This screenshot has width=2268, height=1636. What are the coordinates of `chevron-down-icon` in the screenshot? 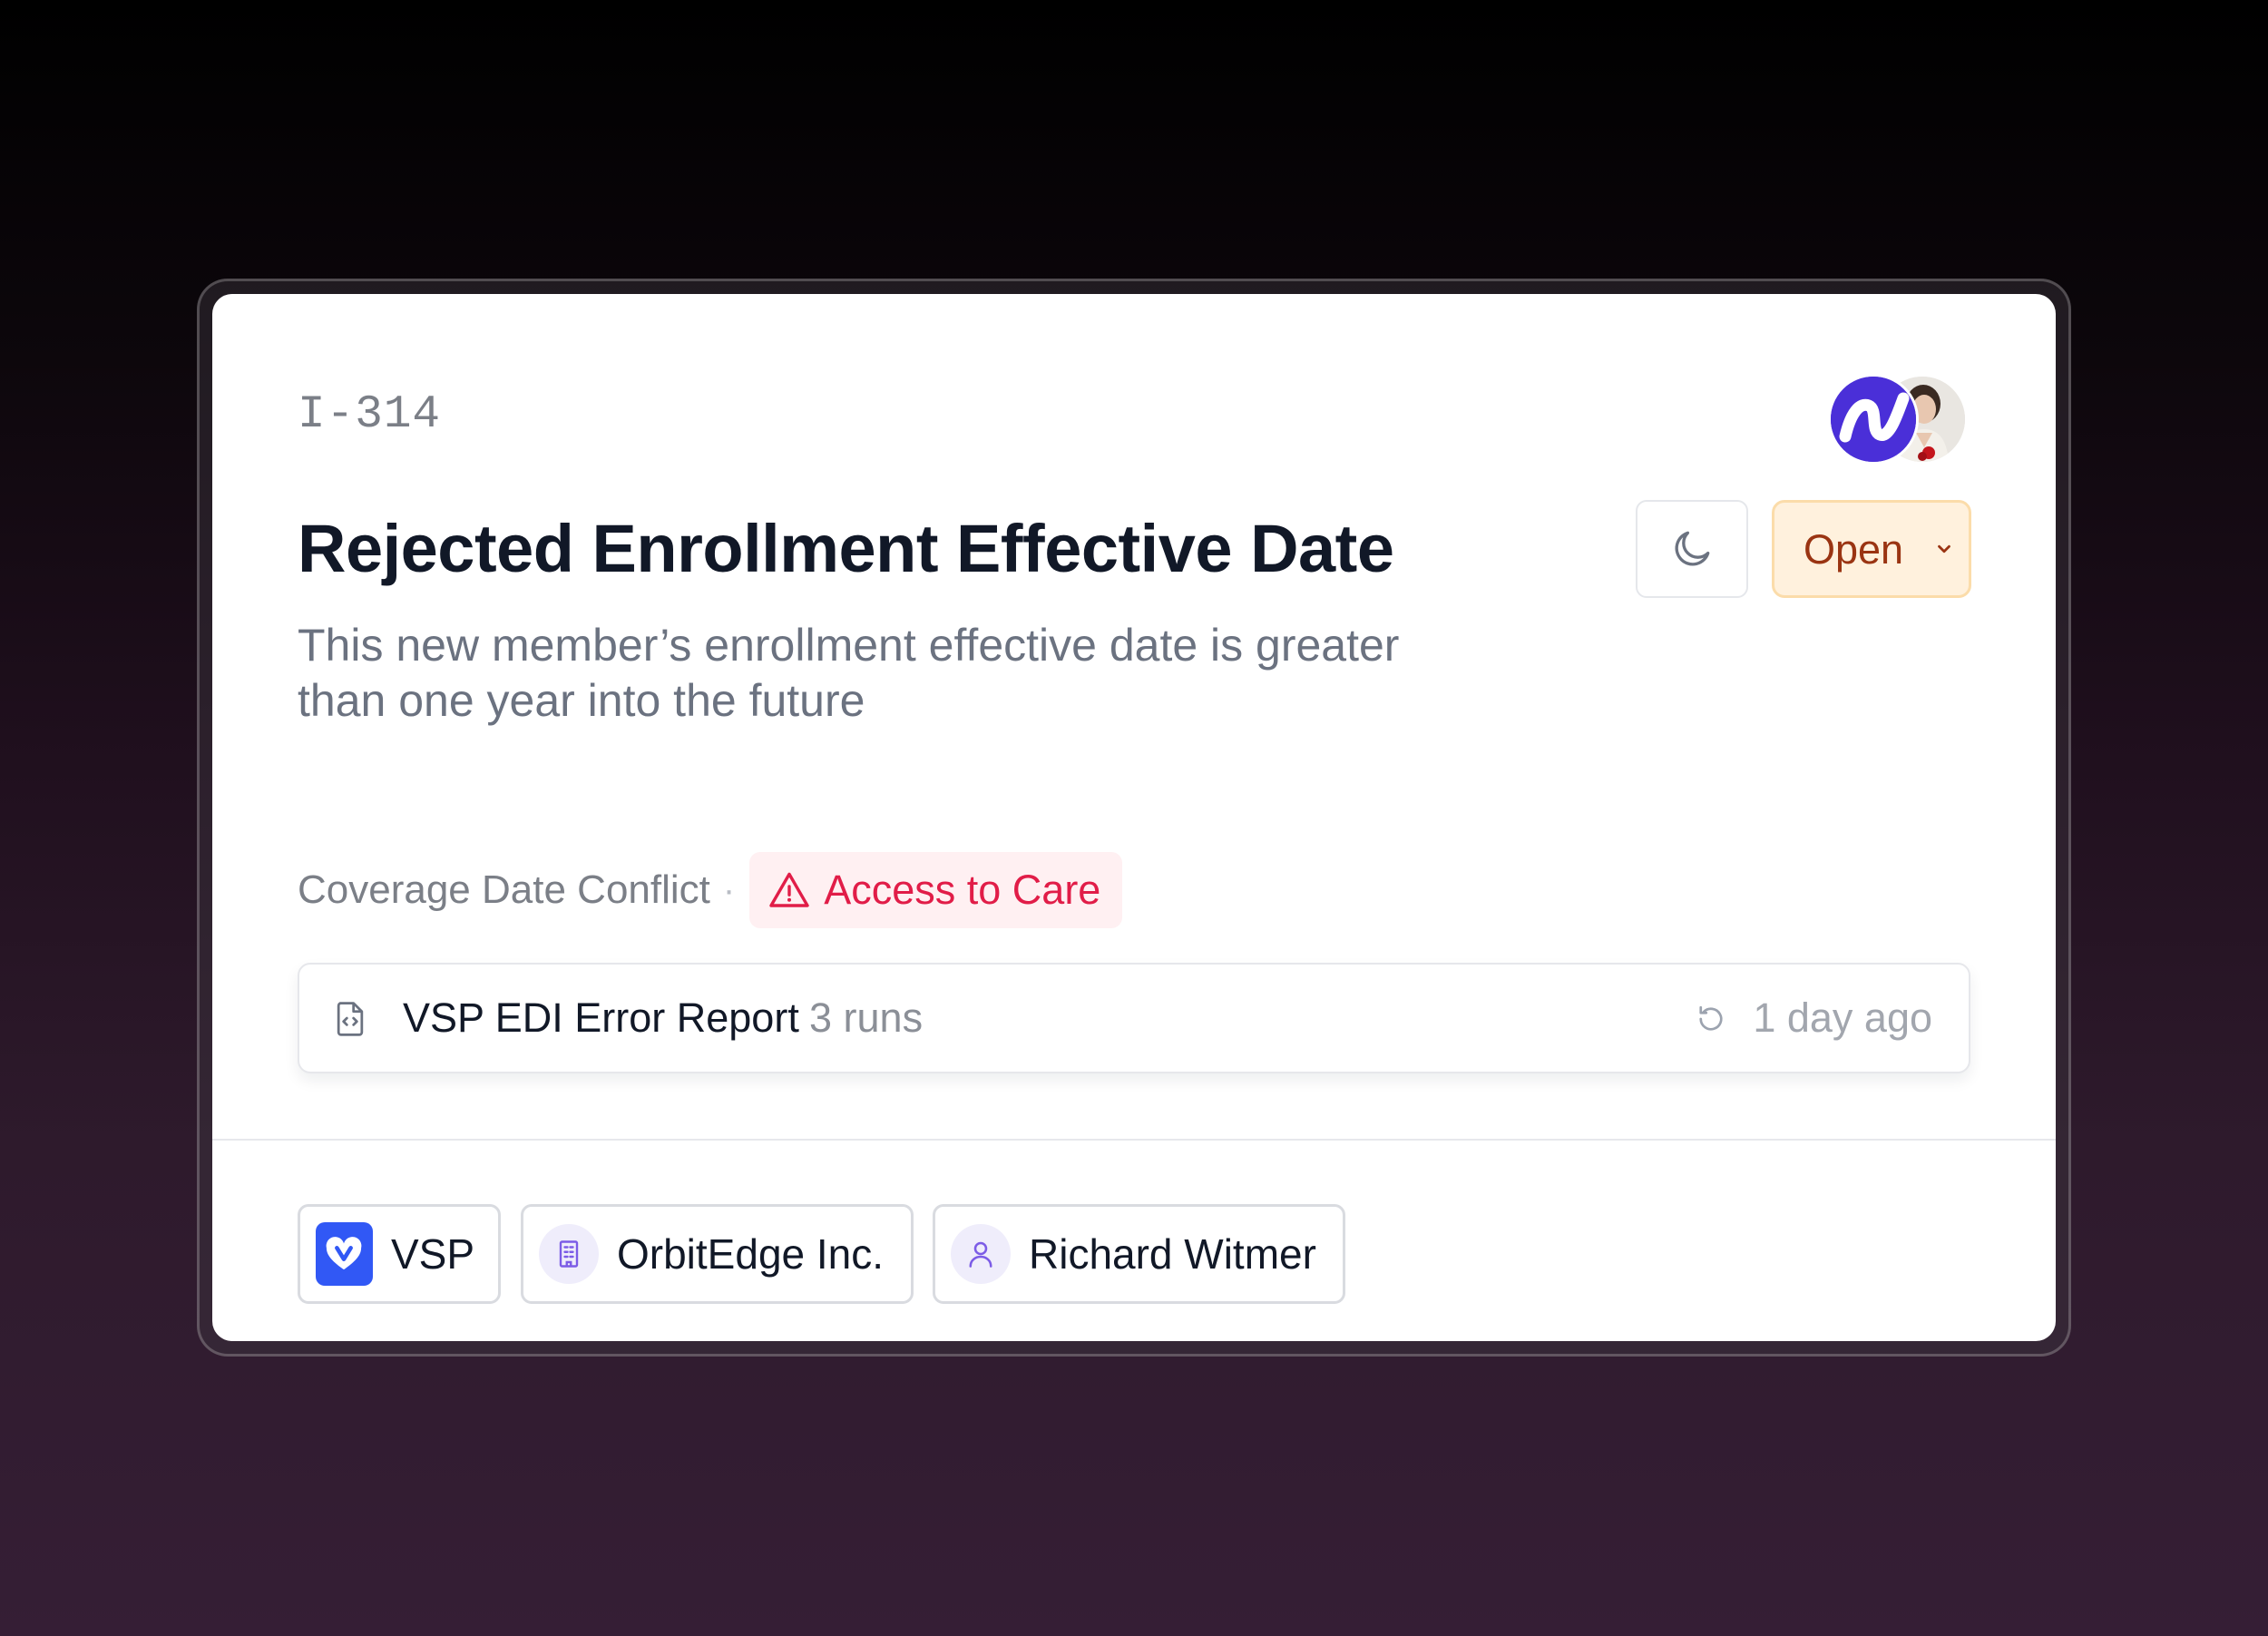 It's located at (1944, 548).